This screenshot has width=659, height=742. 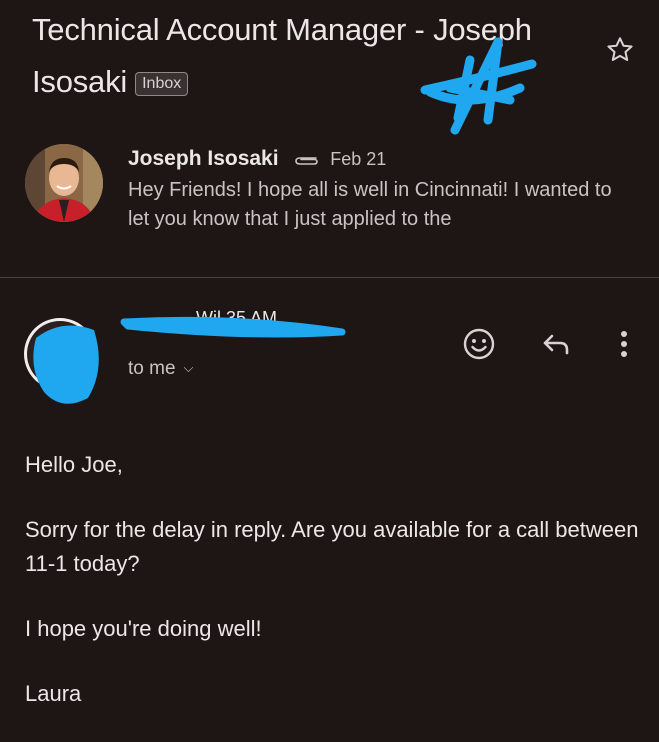 I want to click on emoji-reaction-icon, so click(x=479, y=344).